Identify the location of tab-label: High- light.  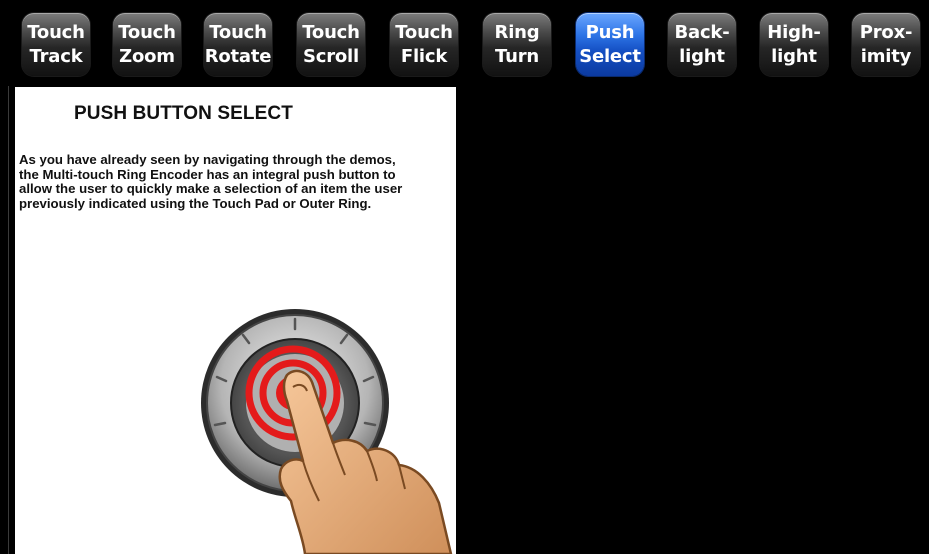
(794, 44).